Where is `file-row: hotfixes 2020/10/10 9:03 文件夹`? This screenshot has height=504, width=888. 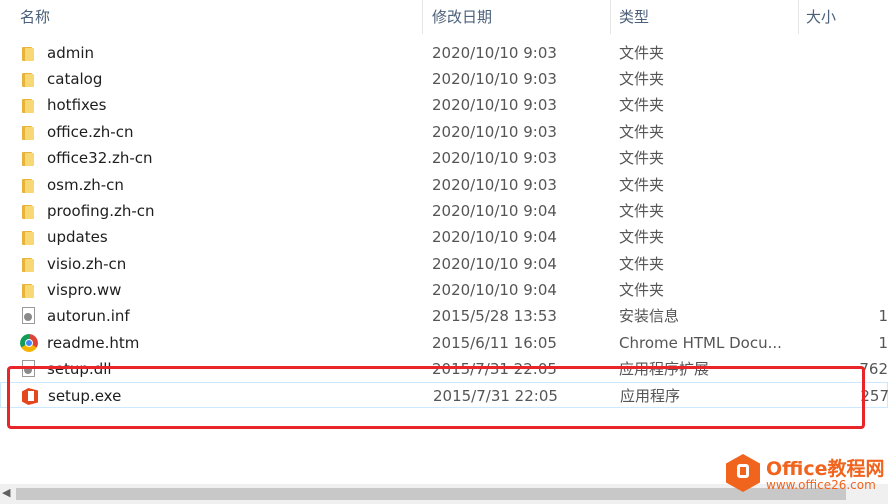 file-row: hotfixes 2020/10/10 9:03 文件夹 is located at coordinates (444, 105).